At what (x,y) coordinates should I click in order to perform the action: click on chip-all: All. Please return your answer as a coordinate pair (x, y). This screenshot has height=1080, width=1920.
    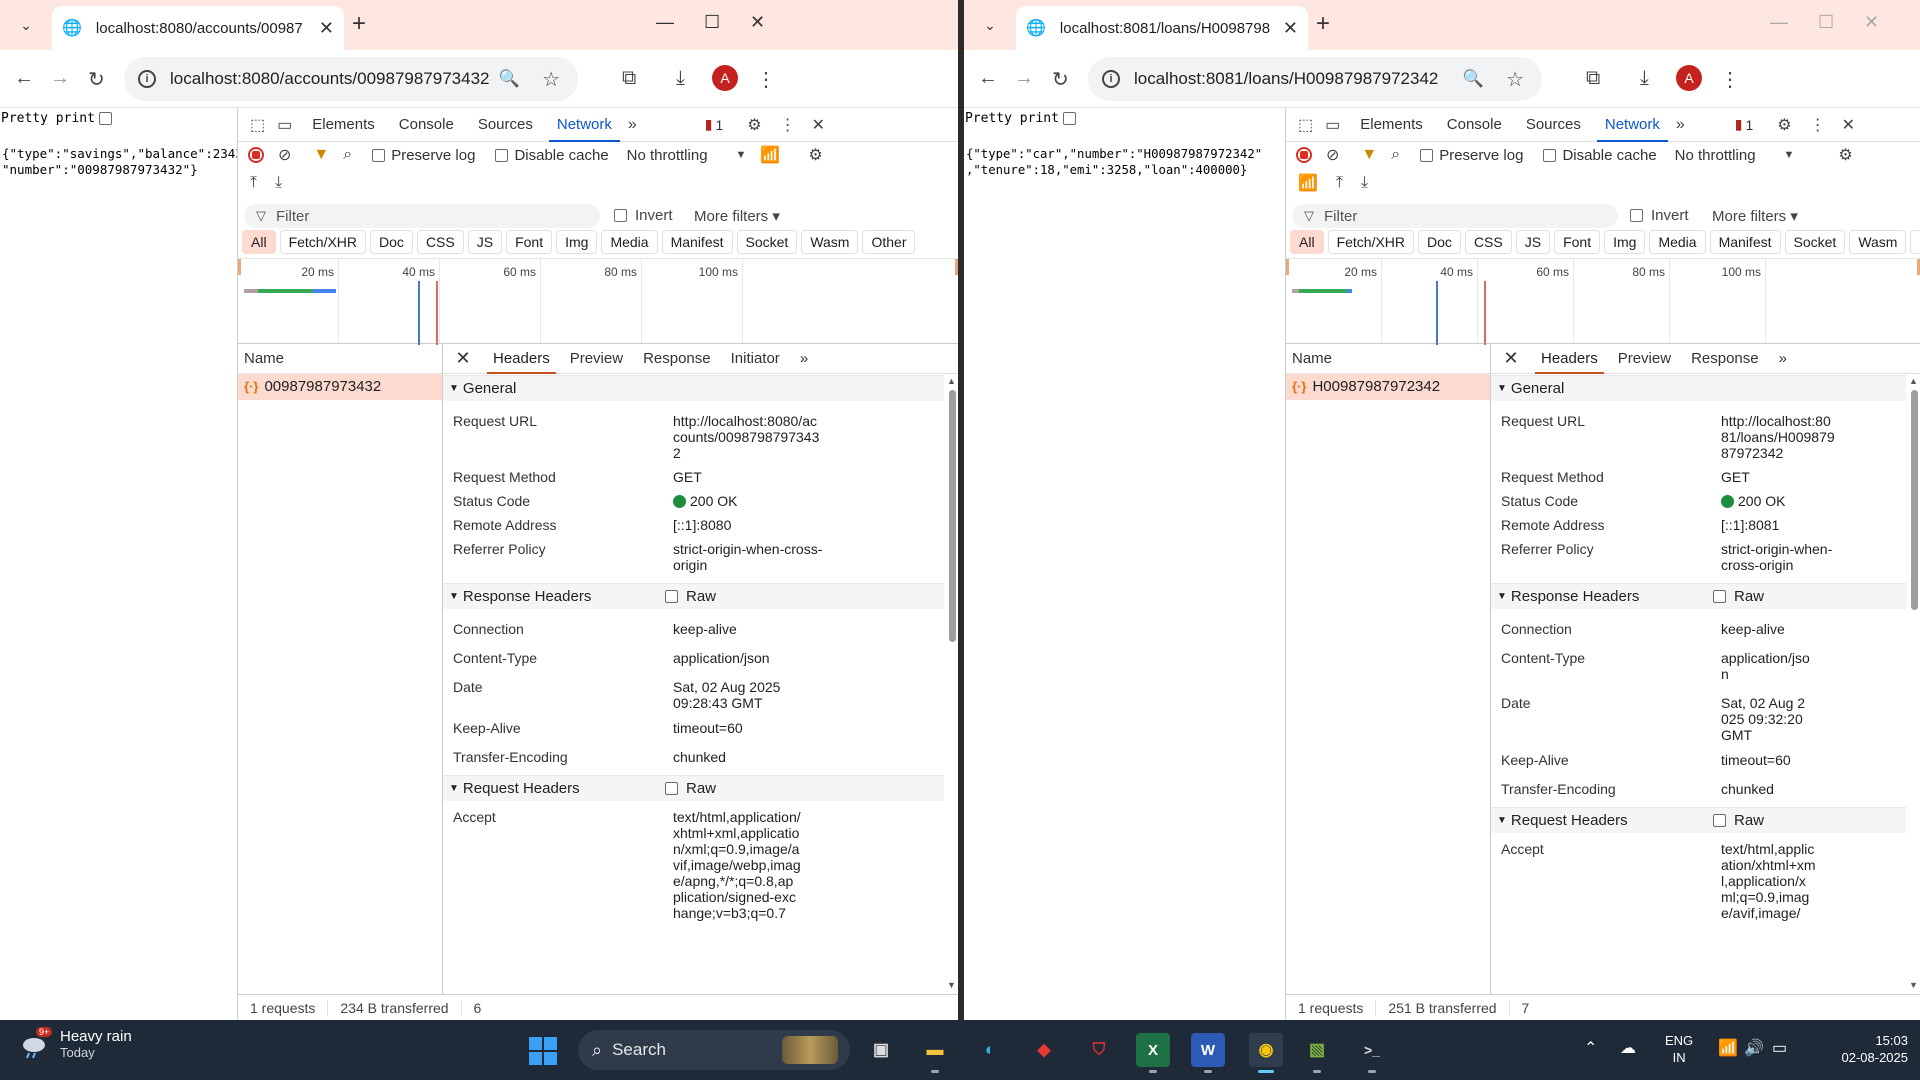
    Looking at the image, I should click on (259, 242).